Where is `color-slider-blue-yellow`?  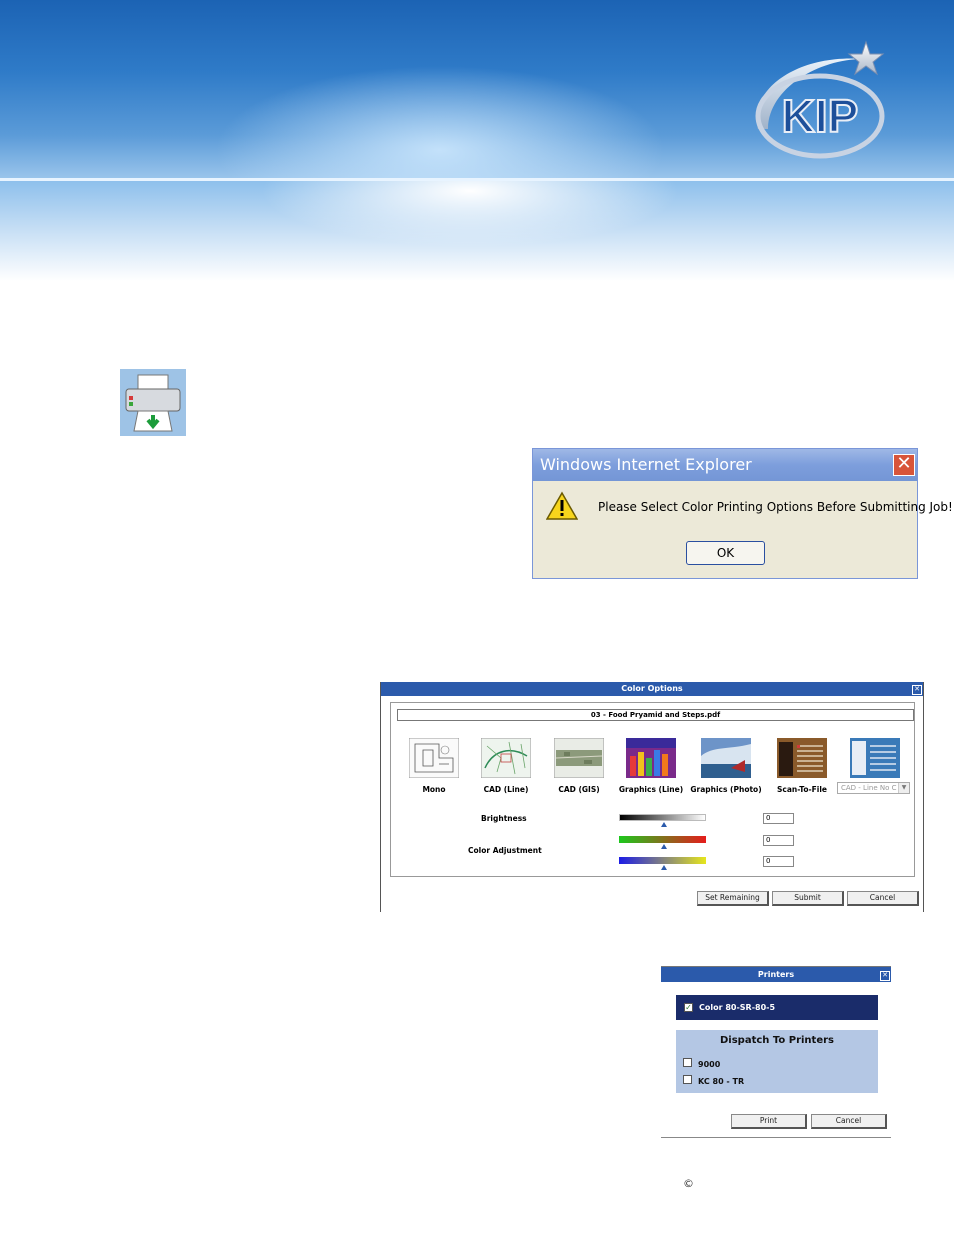
color-slider-blue-yellow is located at coordinates (662, 860).